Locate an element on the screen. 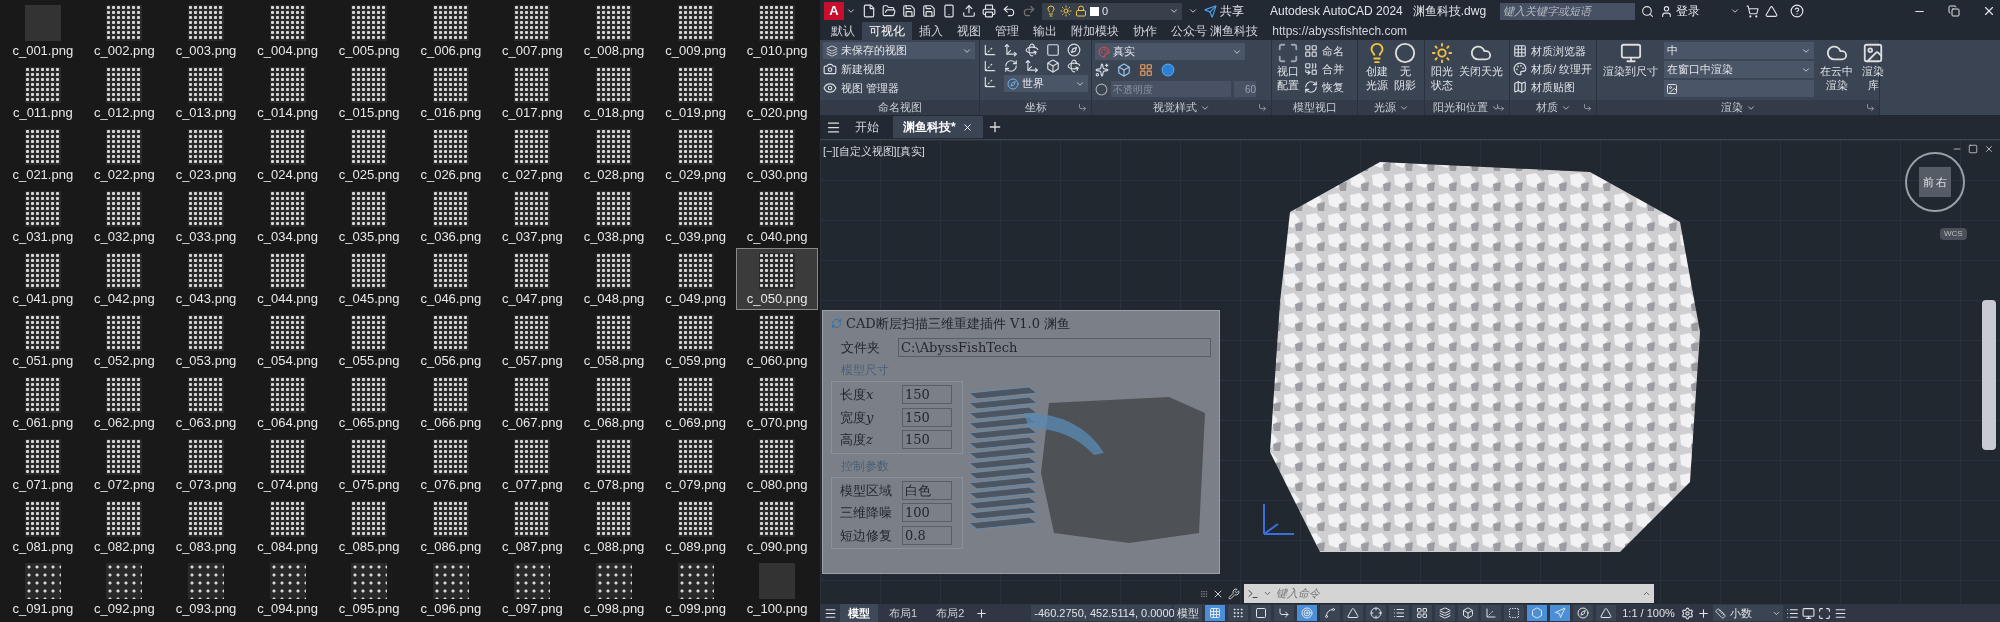  file-item: c_043.png is located at coordinates (206, 279).